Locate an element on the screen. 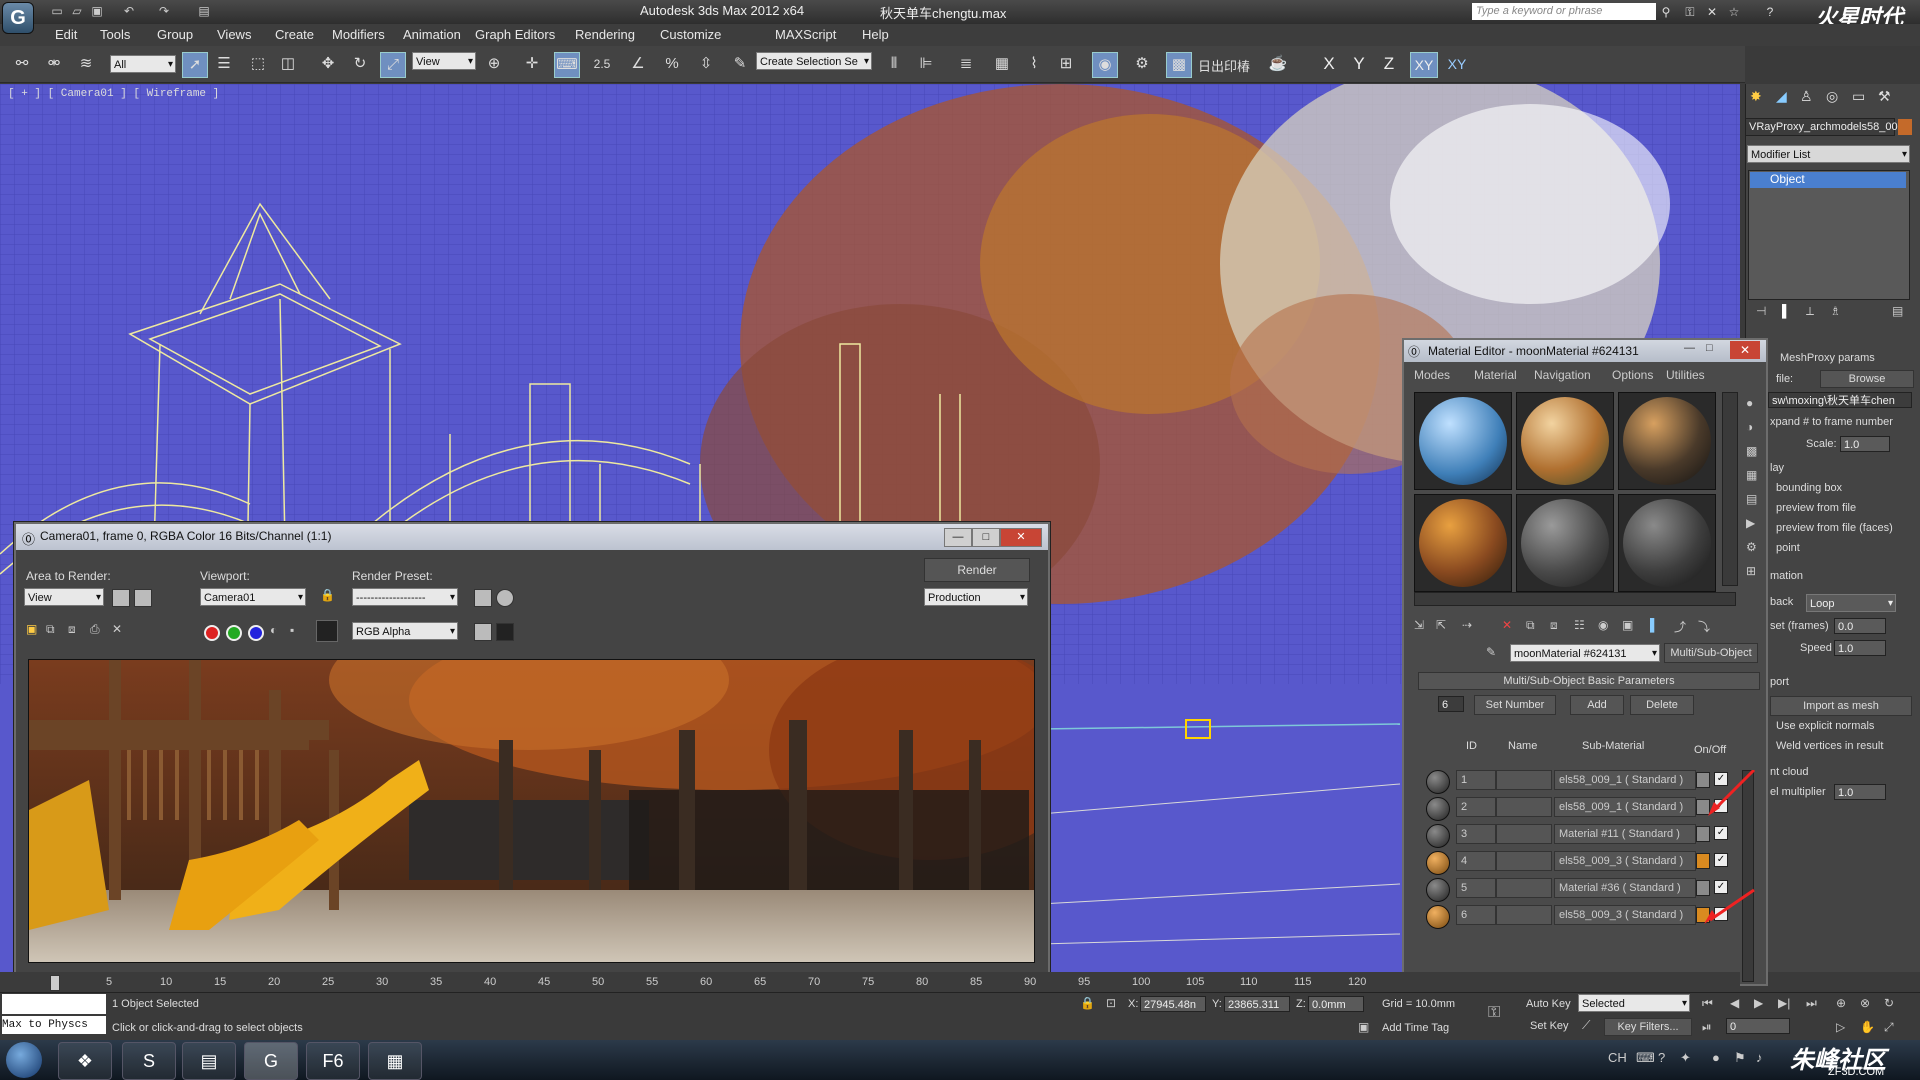 The image size is (1920, 1080). taskbar-3dsmax: G is located at coordinates (271, 1061).